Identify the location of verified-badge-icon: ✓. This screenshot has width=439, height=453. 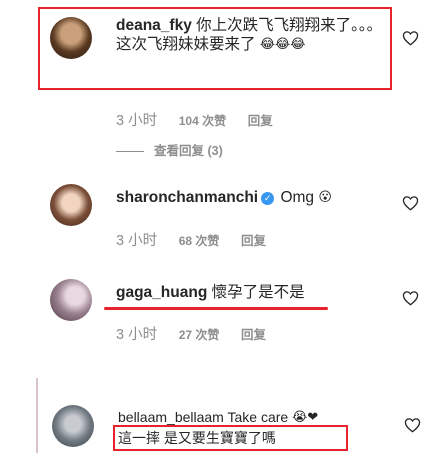
(268, 198).